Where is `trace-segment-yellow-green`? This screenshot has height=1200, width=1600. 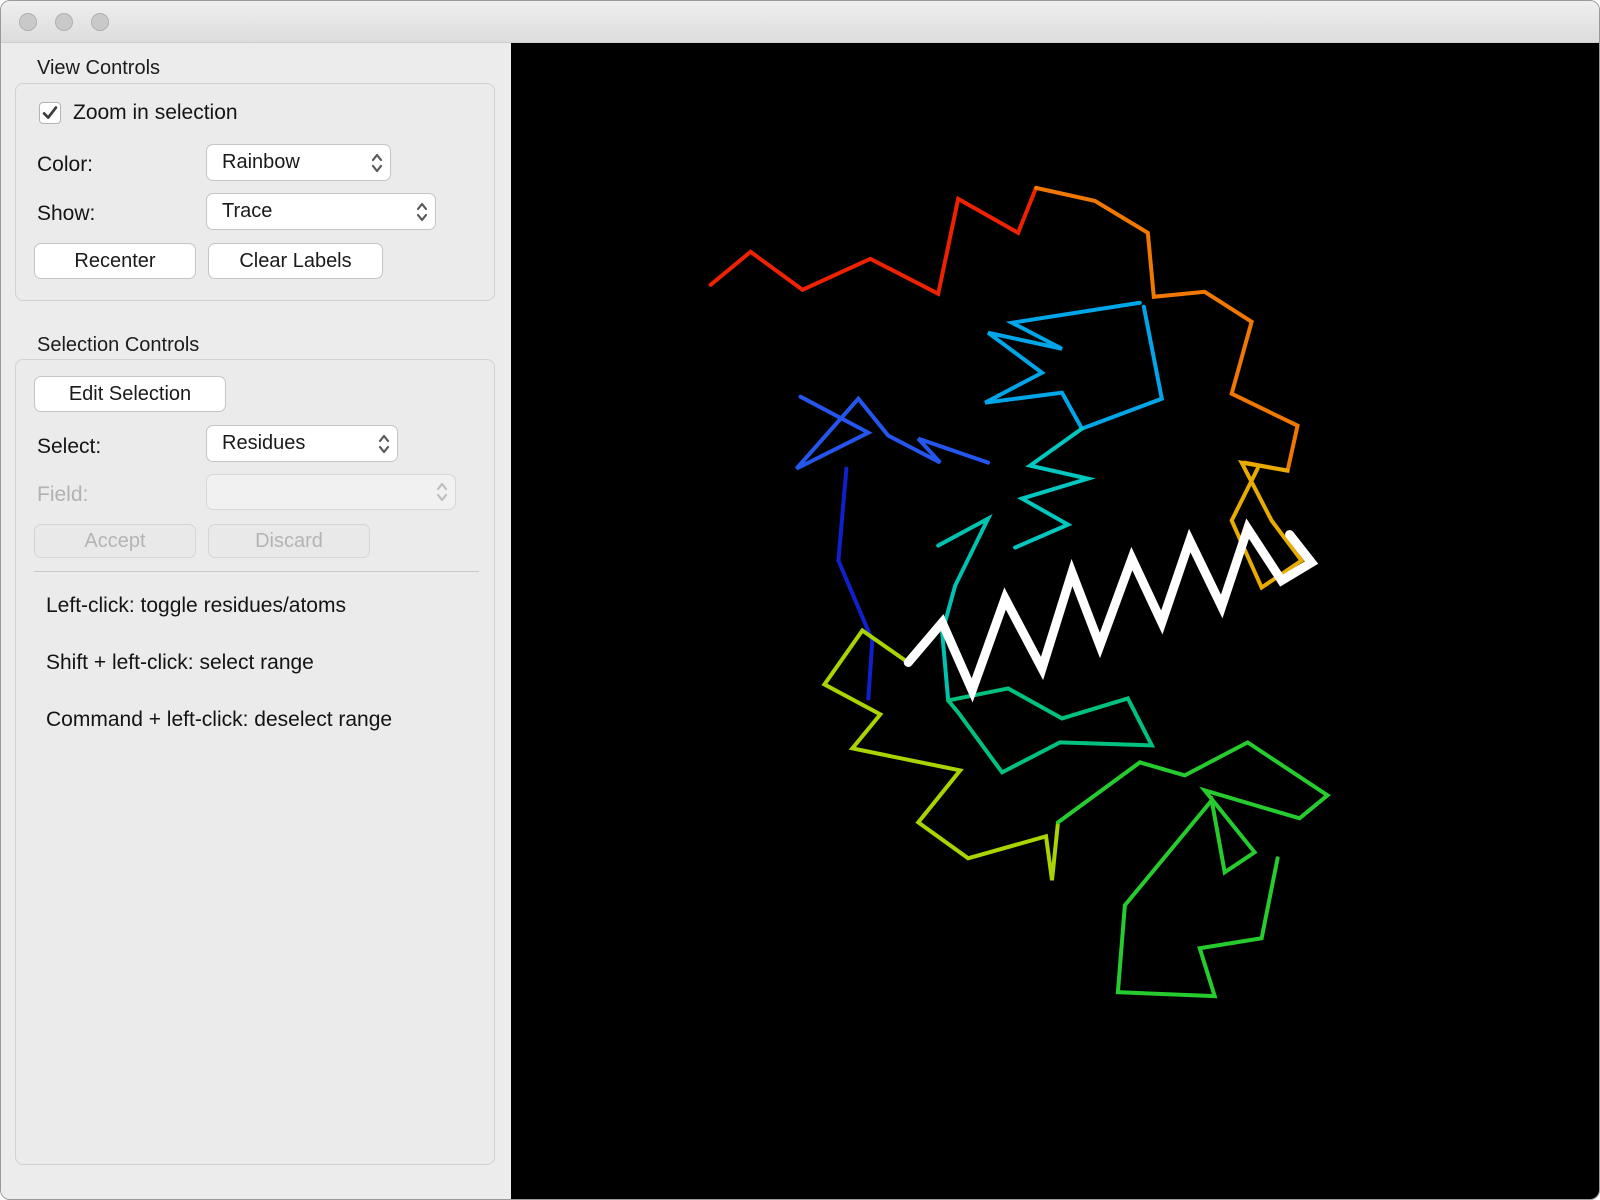 trace-segment-yellow-green is located at coordinates (940, 754).